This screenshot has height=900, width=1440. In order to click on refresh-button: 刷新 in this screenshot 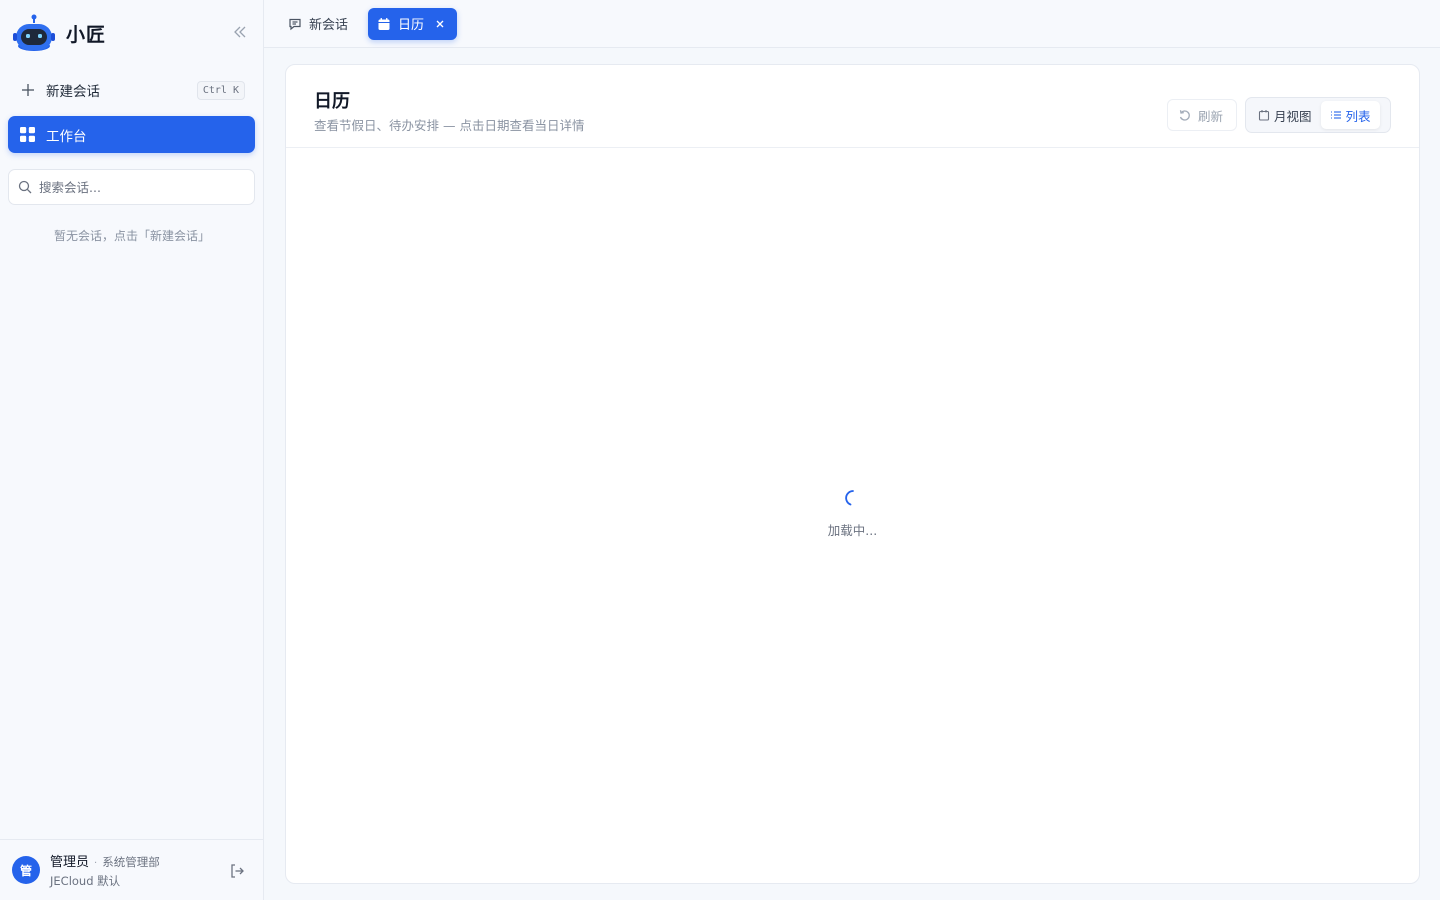, I will do `click(1202, 115)`.